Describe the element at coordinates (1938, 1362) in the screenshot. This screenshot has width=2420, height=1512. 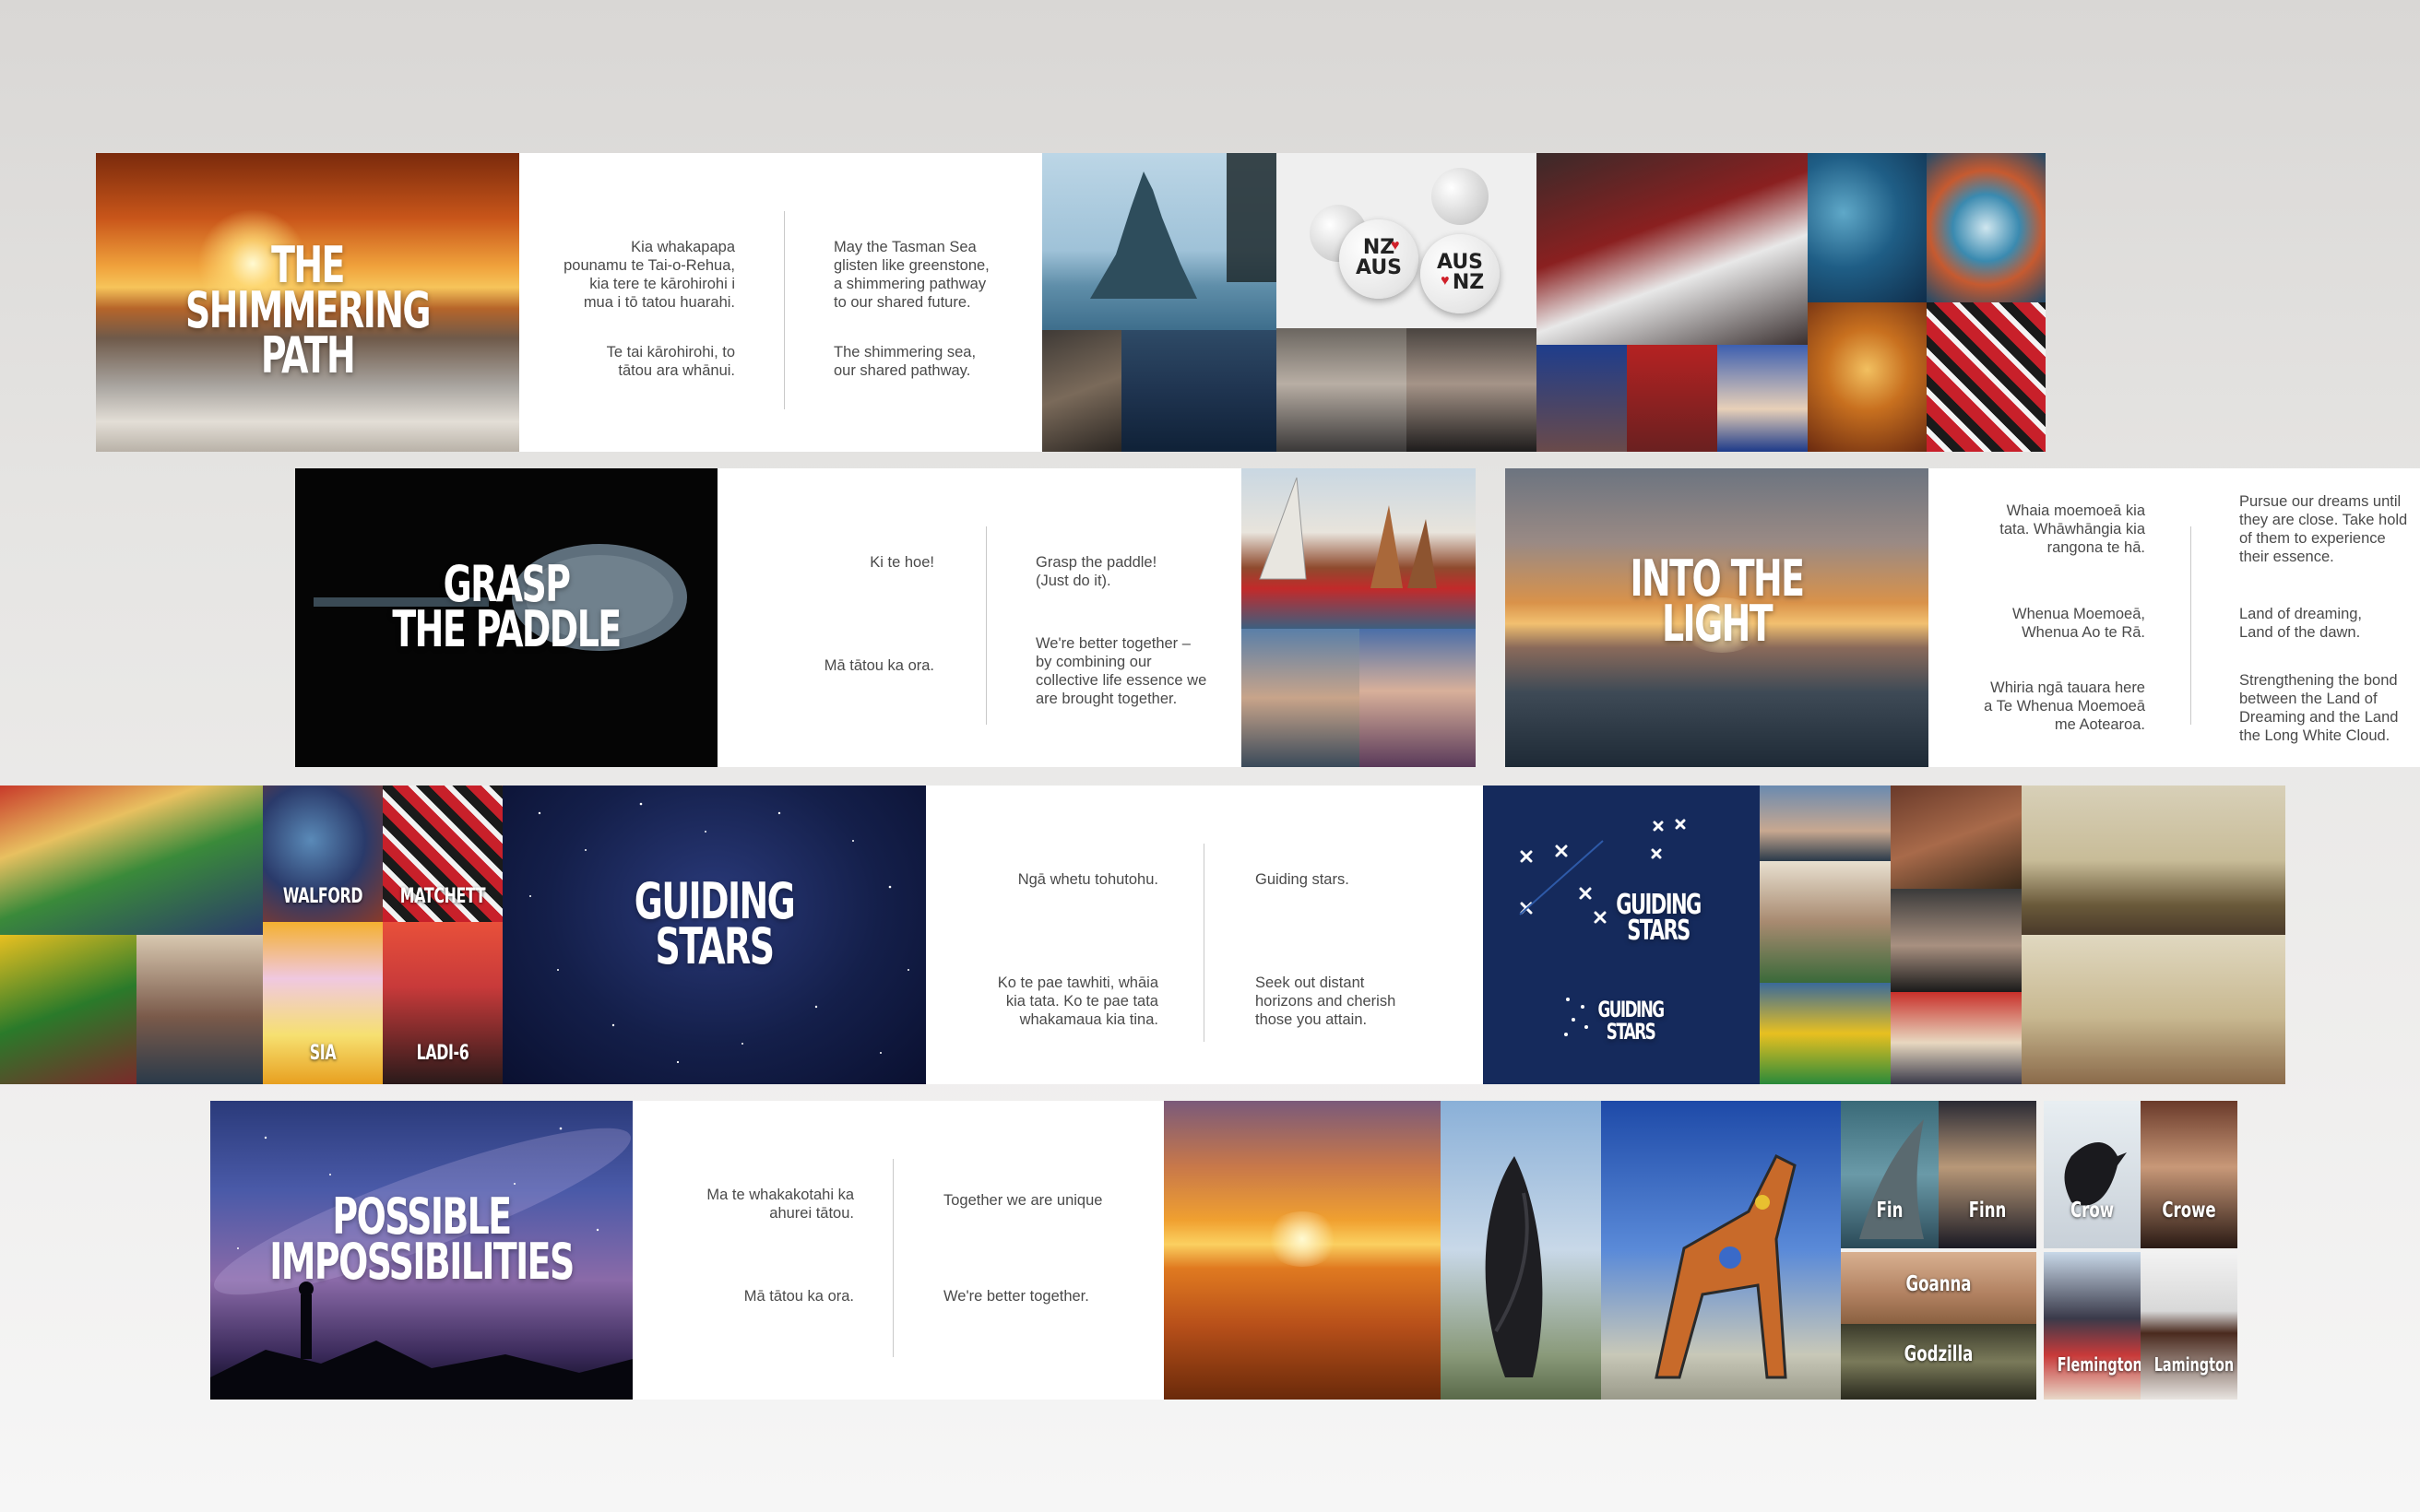
I see `tile-godzilla: Godzilla` at that location.